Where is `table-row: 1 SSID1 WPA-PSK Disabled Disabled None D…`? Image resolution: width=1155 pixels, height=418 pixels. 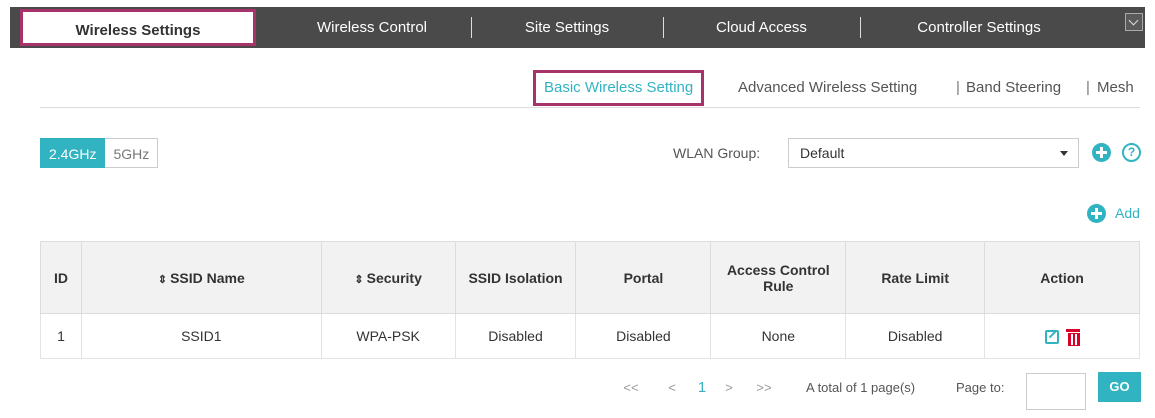
table-row: 1 SSID1 WPA-PSK Disabled Disabled None D… is located at coordinates (590, 336).